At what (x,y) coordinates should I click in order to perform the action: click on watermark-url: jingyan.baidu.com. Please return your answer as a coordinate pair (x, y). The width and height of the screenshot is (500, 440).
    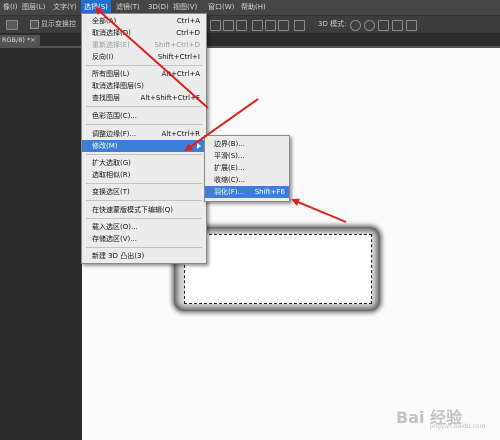
    Looking at the image, I should click on (458, 426).